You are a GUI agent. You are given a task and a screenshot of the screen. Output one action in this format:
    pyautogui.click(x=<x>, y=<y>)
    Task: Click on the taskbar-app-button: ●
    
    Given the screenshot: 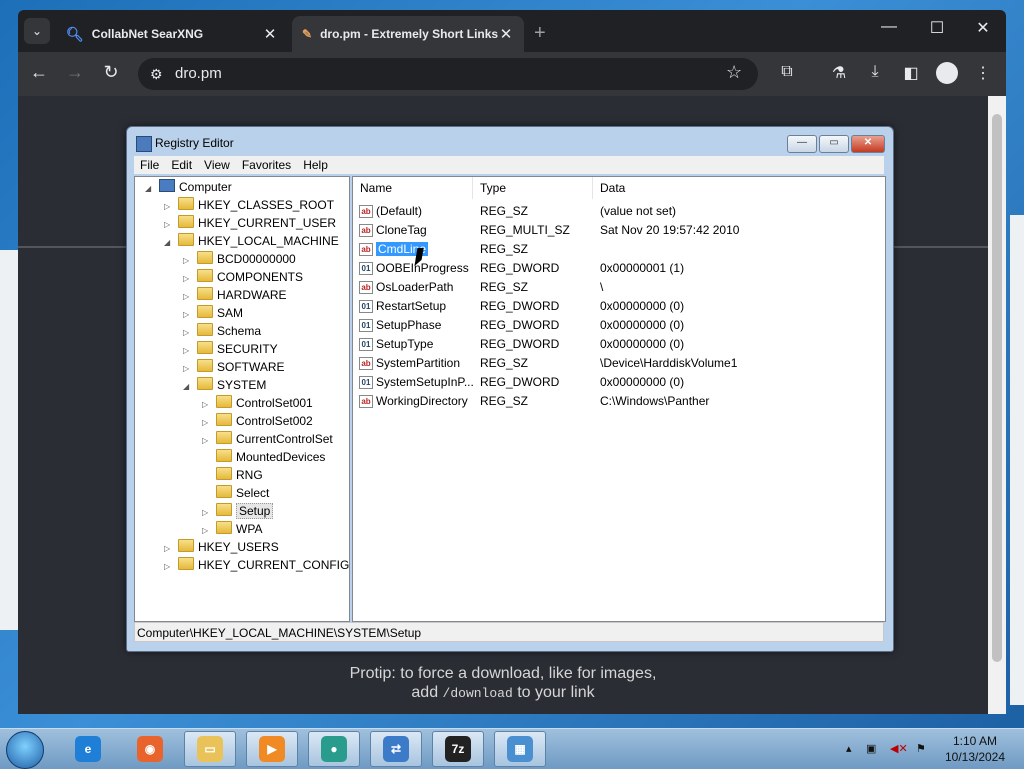 What is the action you would take?
    pyautogui.click(x=334, y=749)
    